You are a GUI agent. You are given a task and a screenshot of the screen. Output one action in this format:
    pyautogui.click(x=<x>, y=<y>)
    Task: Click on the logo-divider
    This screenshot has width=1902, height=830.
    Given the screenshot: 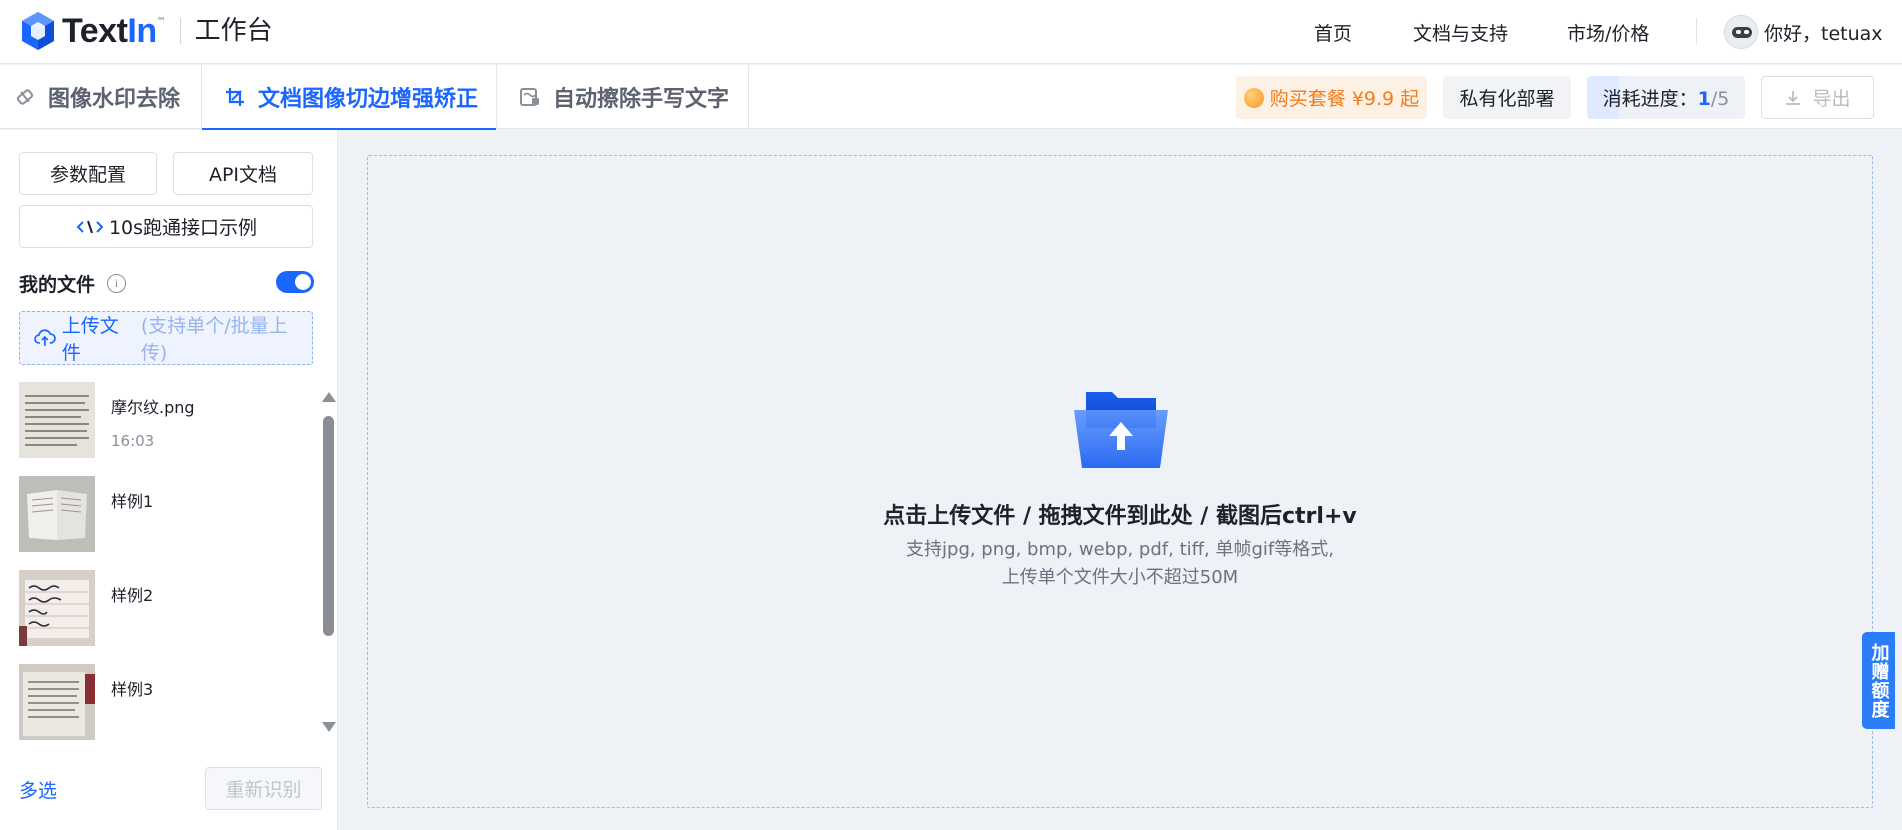 What is the action you would take?
    pyautogui.click(x=180, y=31)
    